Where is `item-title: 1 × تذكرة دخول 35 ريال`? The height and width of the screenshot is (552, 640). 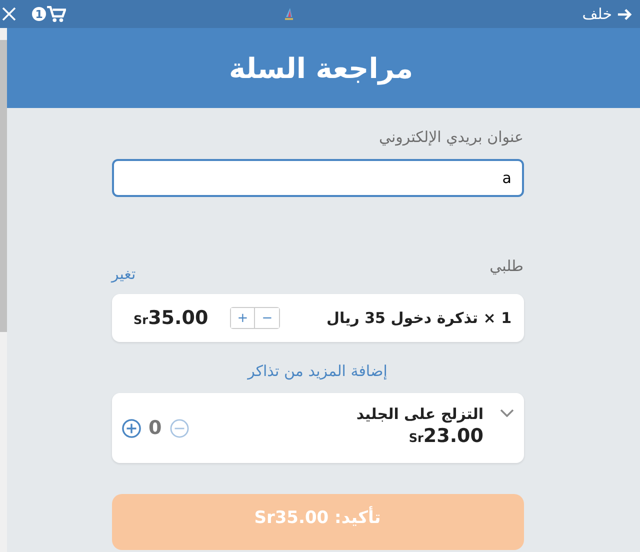 item-title: 1 × تذكرة دخول 35 ريال is located at coordinates (418, 318).